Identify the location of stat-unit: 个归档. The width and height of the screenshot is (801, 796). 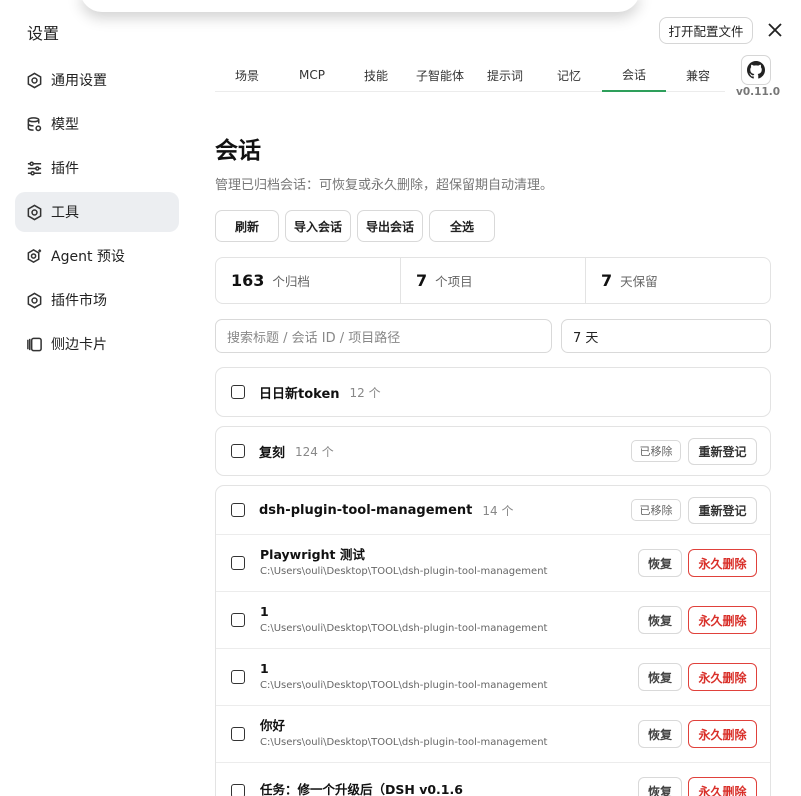
(291, 281).